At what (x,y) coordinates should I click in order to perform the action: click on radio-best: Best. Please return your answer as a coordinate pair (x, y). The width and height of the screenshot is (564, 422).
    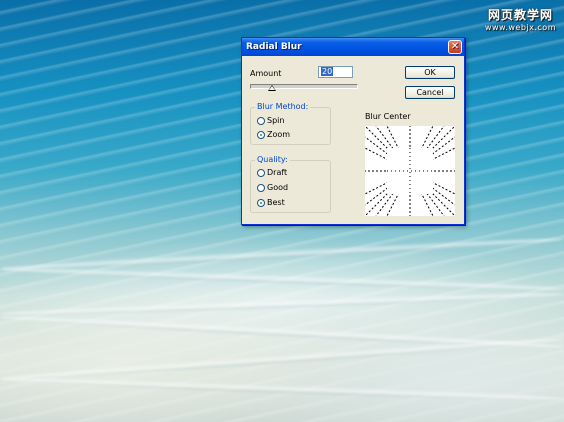
    Looking at the image, I should click on (271, 202).